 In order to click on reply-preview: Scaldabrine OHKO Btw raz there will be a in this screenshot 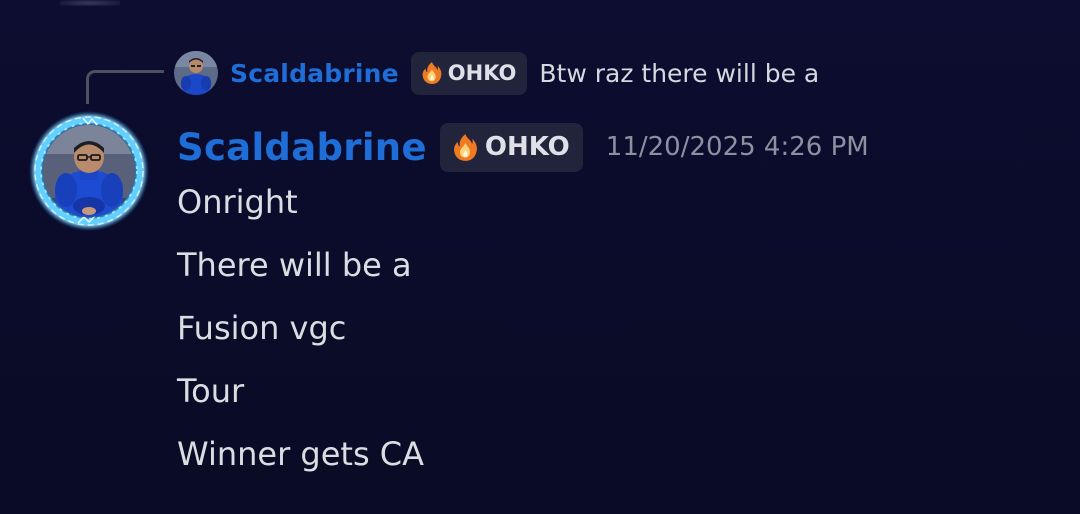, I will do `click(496, 73)`.